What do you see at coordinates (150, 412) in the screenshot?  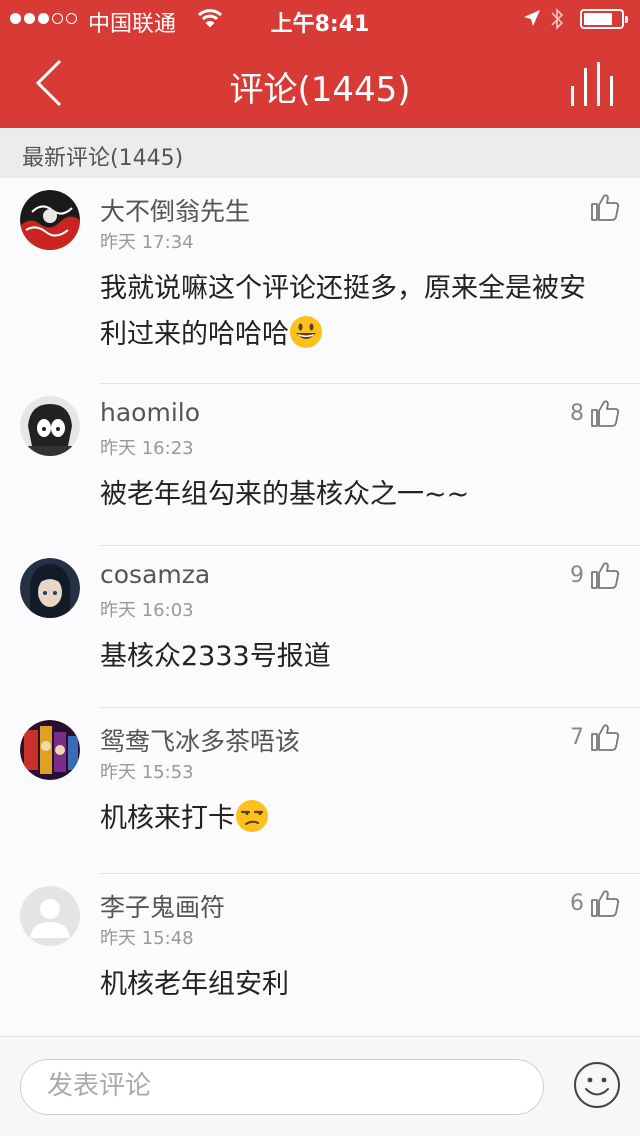 I see `comment-username: haomilo` at bounding box center [150, 412].